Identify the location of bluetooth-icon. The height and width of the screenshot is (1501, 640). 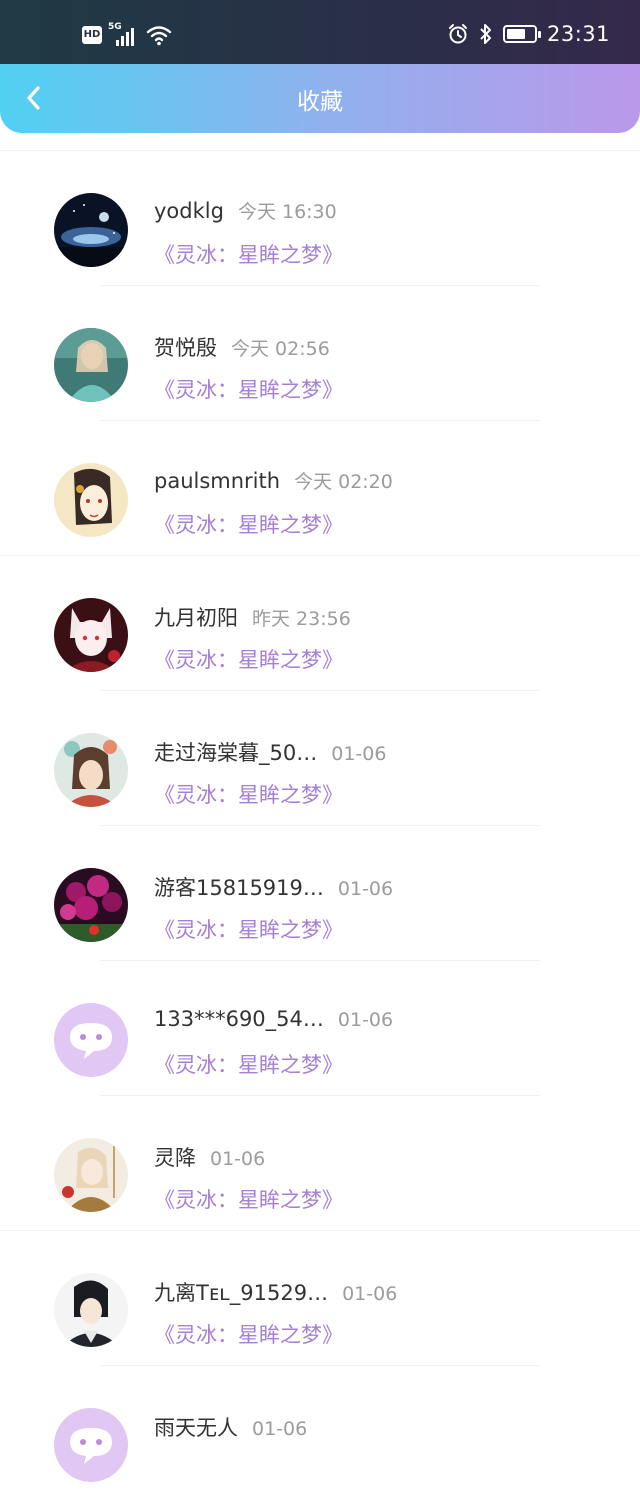
(485, 34).